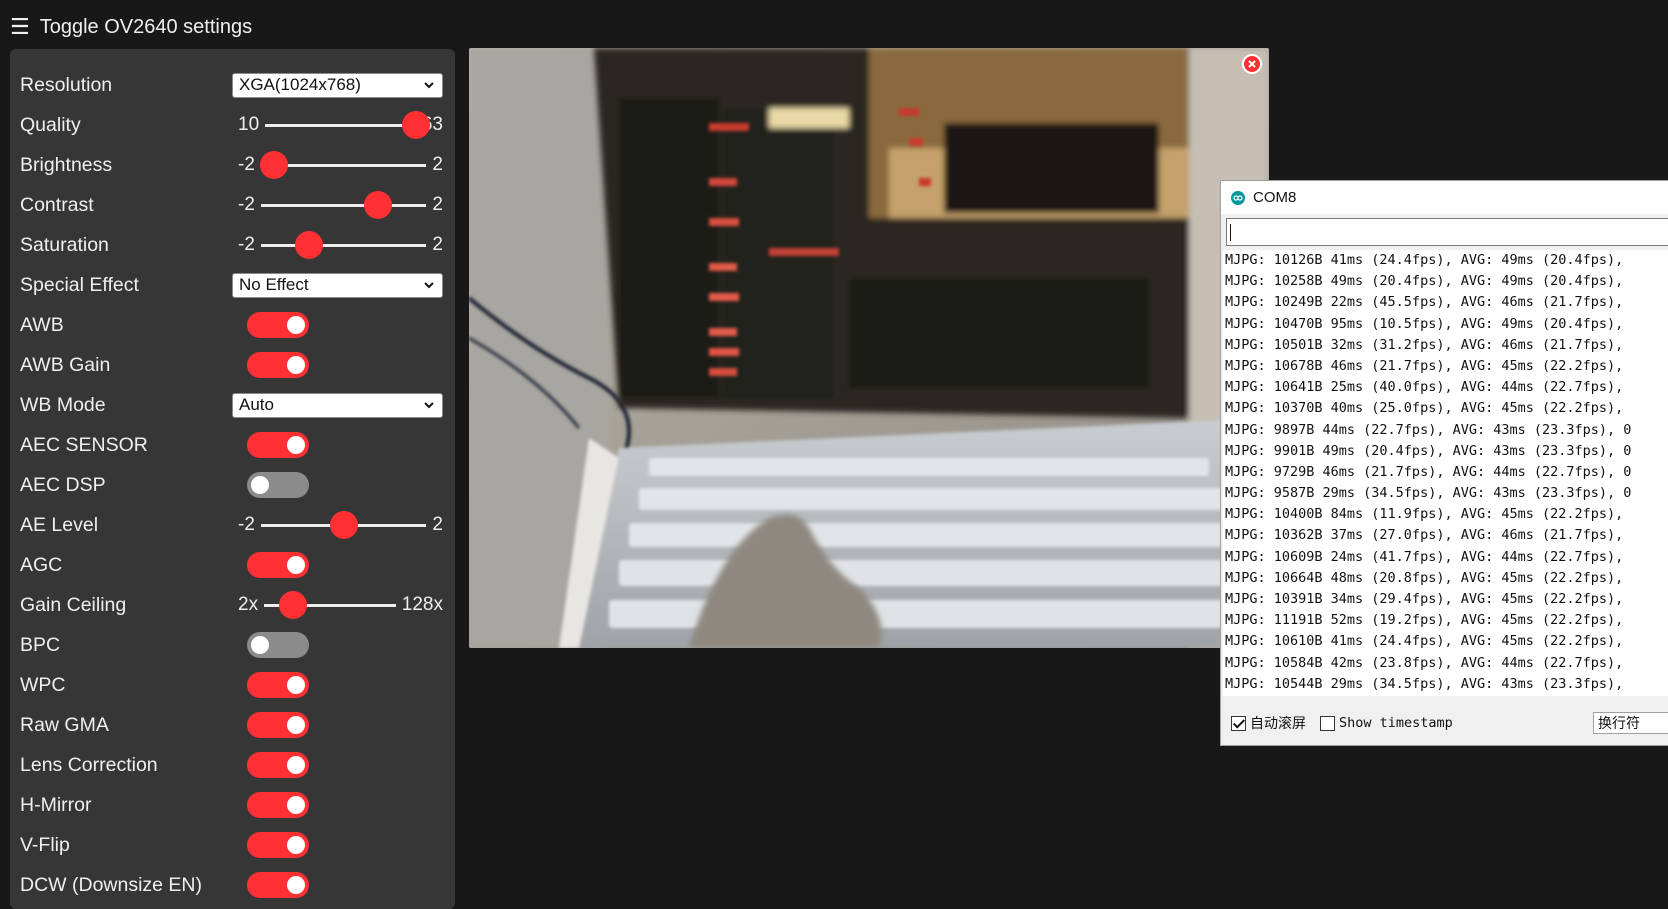  What do you see at coordinates (1447, 232) in the screenshot?
I see `serial-send-input` at bounding box center [1447, 232].